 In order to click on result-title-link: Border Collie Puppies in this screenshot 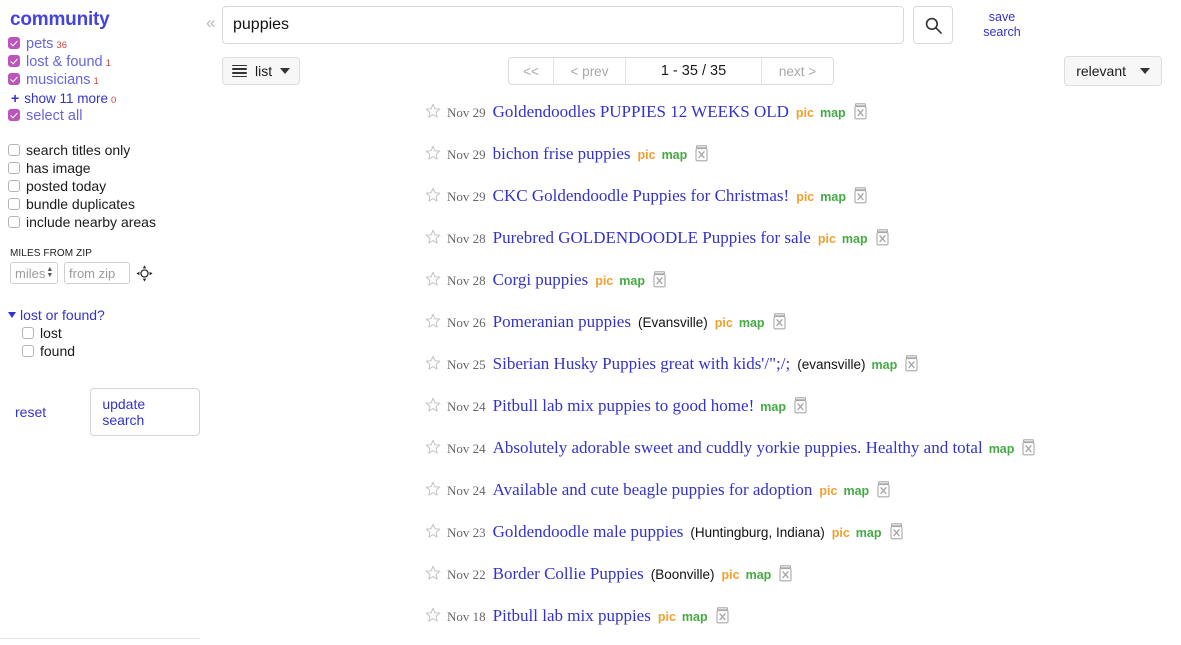, I will do `click(568, 574)`.